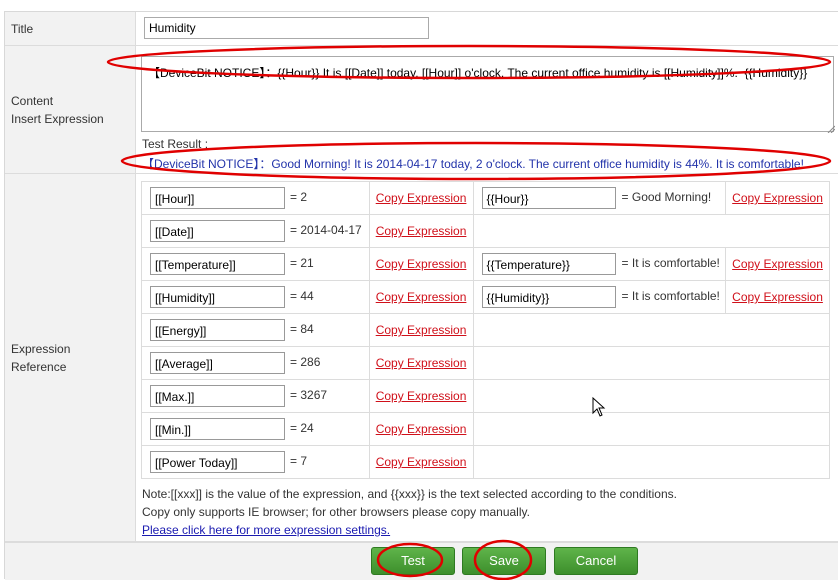 Image resolution: width=839 pixels, height=580 pixels. I want to click on save-button: Save, so click(504, 561).